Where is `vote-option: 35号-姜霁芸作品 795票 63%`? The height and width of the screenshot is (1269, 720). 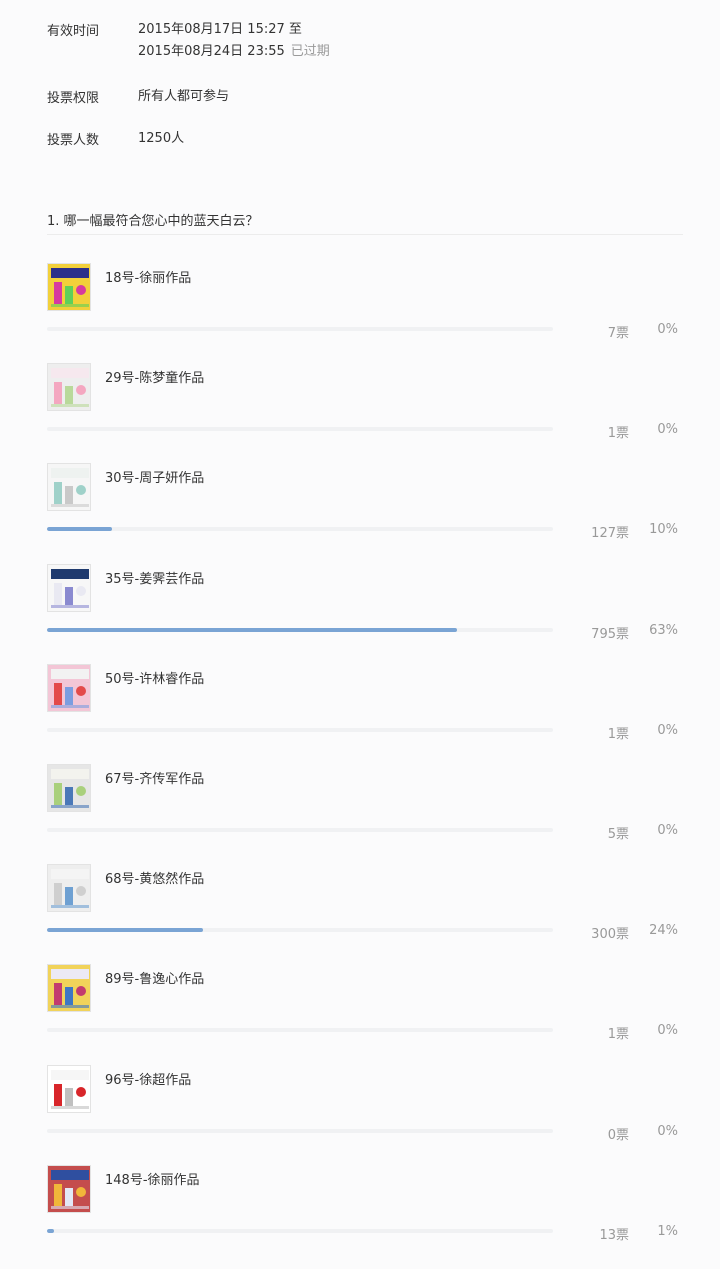 vote-option: 35号-姜霁芸作品 795票 63% is located at coordinates (360, 614).